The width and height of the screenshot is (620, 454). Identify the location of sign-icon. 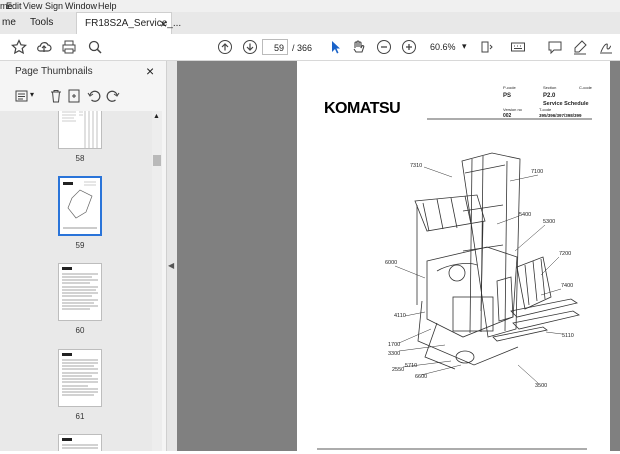
(606, 47).